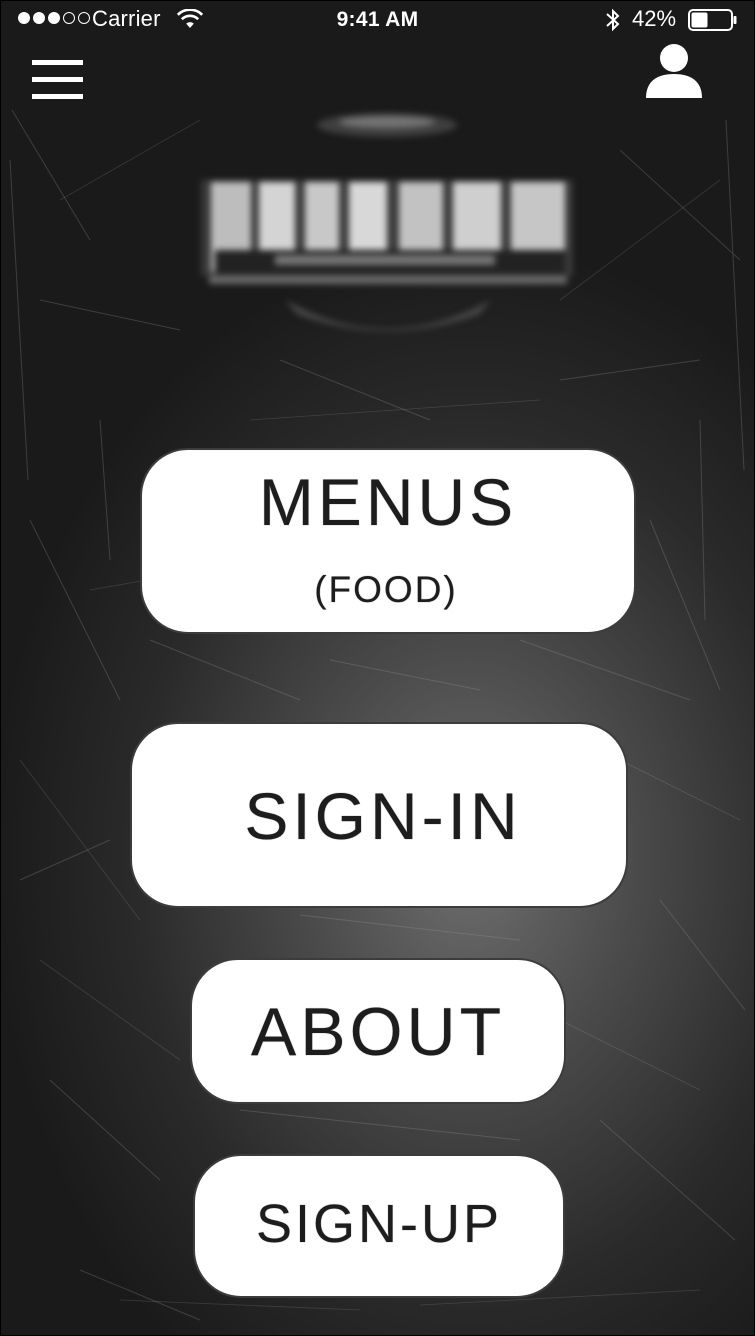 This screenshot has width=755, height=1336. What do you see at coordinates (388, 541) in the screenshot?
I see `menus-button: MENUS (FOOD)` at bounding box center [388, 541].